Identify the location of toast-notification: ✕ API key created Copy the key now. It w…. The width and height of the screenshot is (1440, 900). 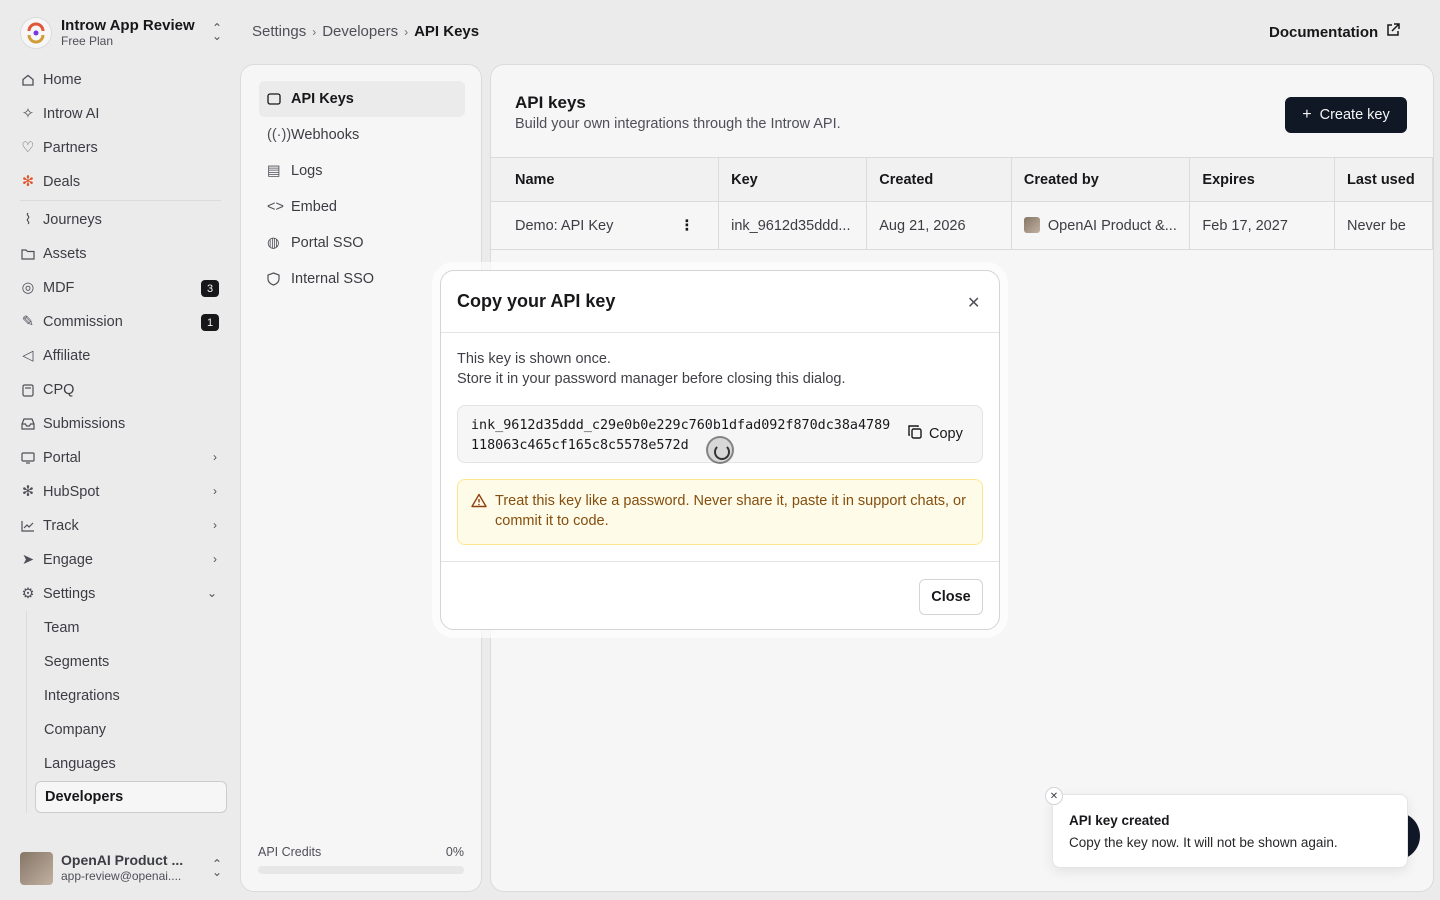
(1226, 827).